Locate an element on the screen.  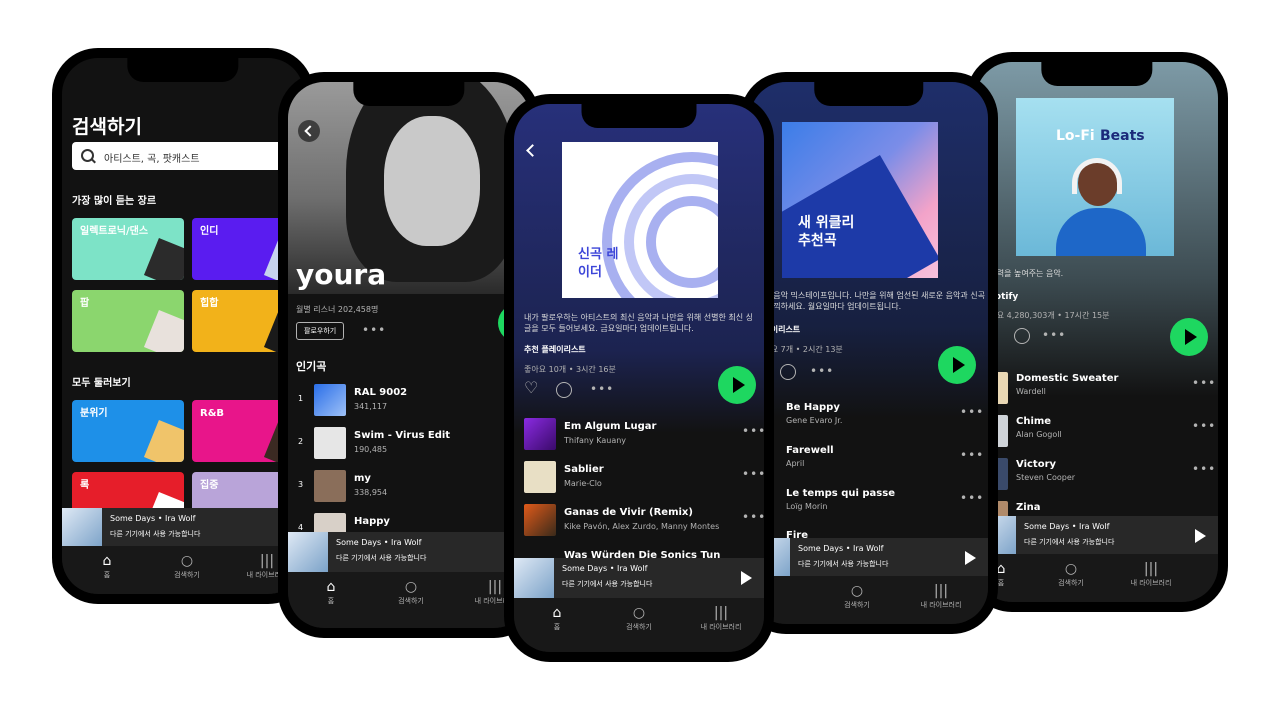
search-icon: ○ is located at coordinates (857, 591).